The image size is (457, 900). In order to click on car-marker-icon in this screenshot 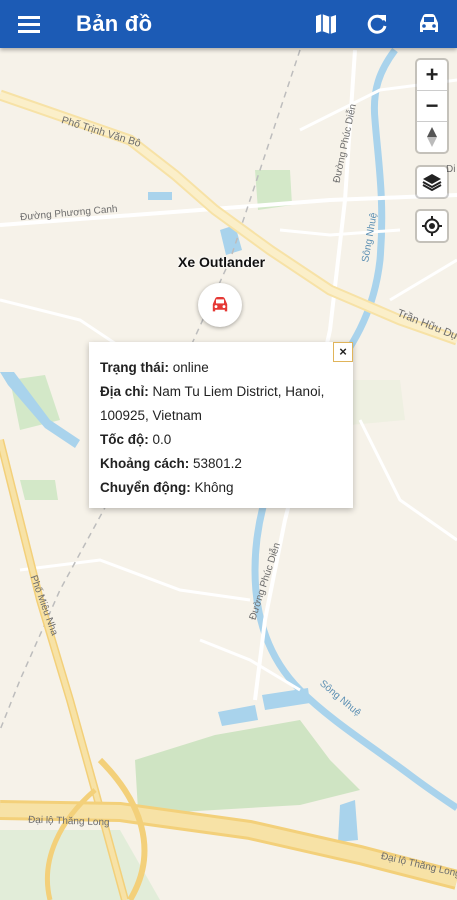, I will do `click(220, 304)`.